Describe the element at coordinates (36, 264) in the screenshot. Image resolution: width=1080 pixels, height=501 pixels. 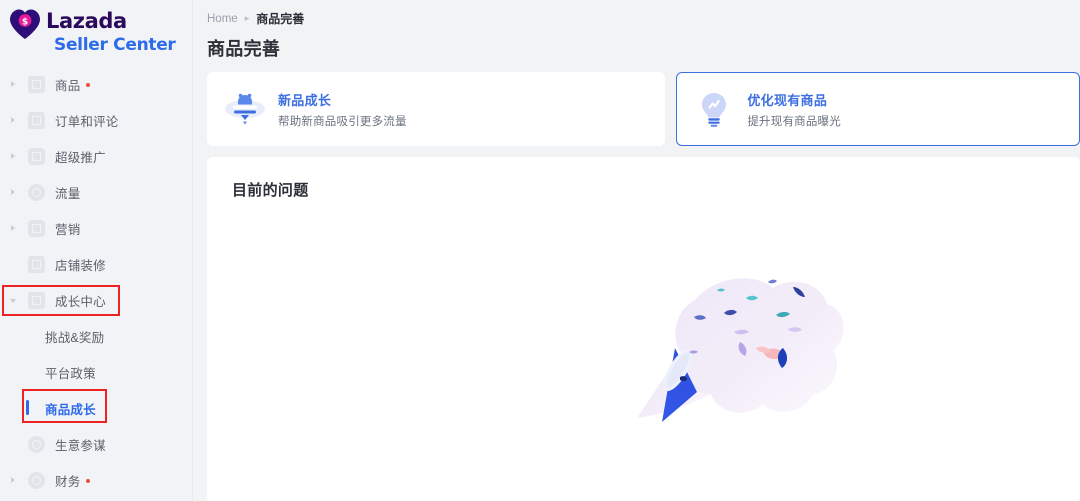
I see `shop-decoration-icon` at that location.